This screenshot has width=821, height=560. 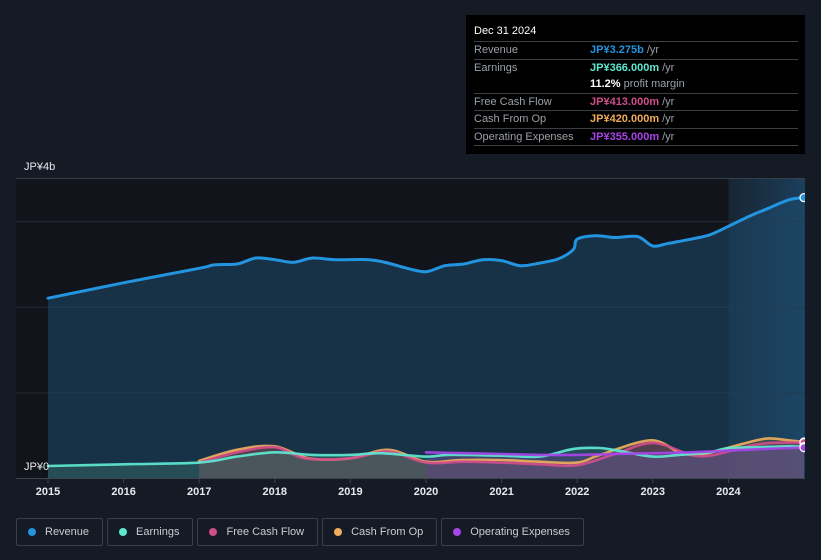 What do you see at coordinates (48, 492) in the screenshot?
I see `x-tick-label: 2015` at bounding box center [48, 492].